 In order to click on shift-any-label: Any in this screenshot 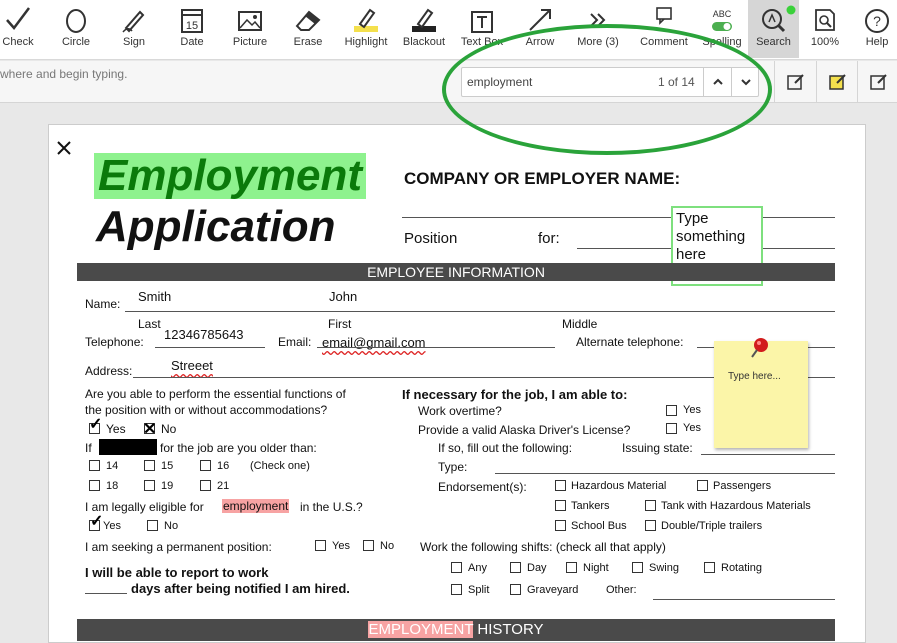, I will do `click(477, 568)`.